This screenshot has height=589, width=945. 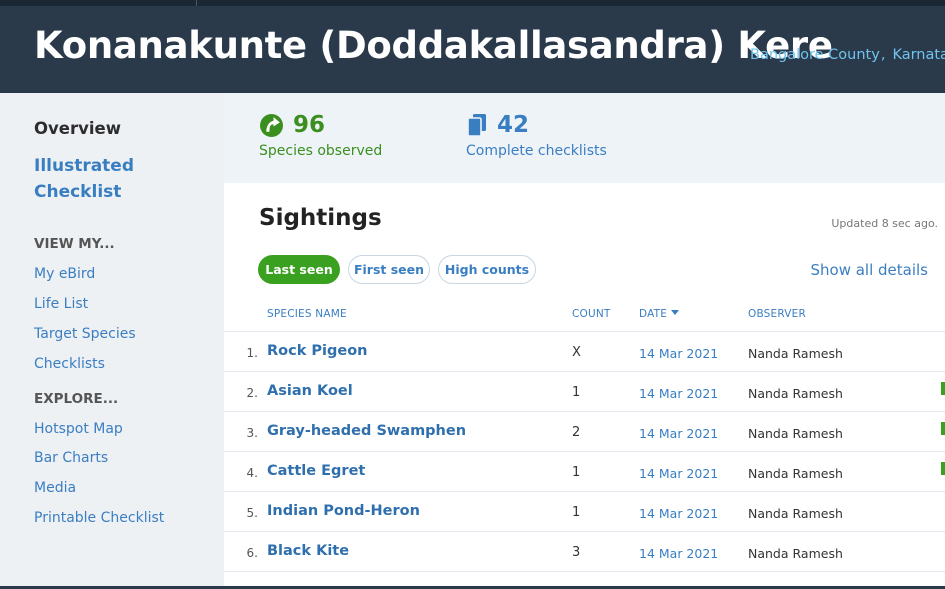 What do you see at coordinates (85, 334) in the screenshot?
I see `sidebar-item-target-species: Target Species` at bounding box center [85, 334].